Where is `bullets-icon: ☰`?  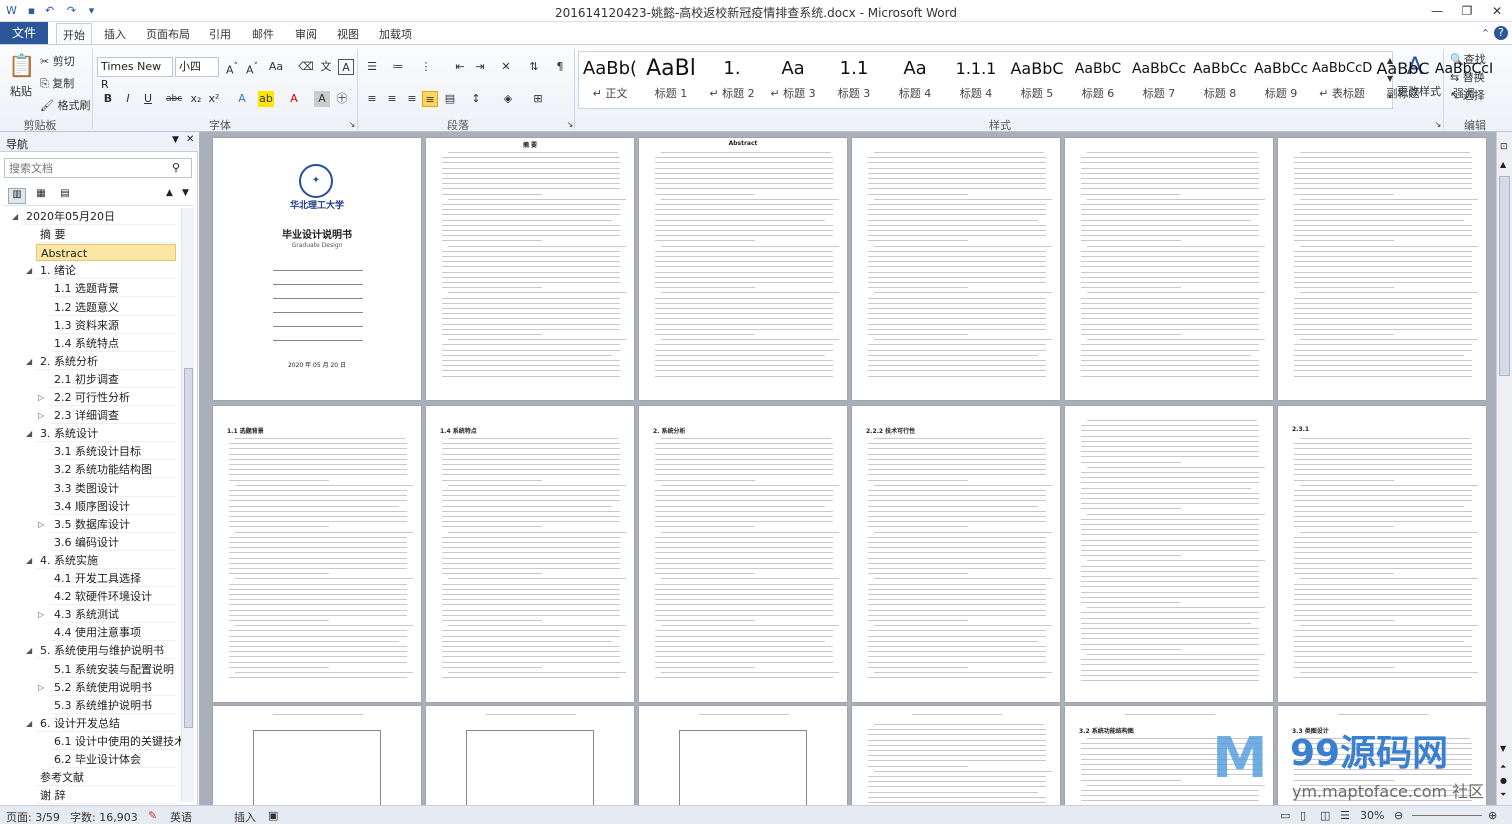 bullets-icon: ☰ is located at coordinates (372, 67).